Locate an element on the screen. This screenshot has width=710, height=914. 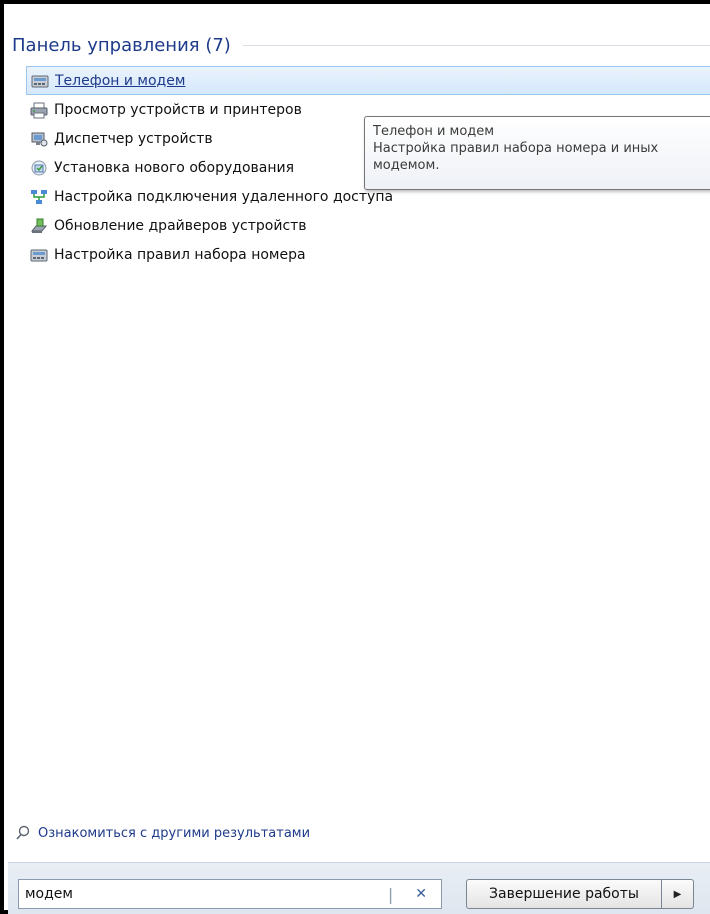
result-label: Обновление драйверов устройств is located at coordinates (180, 225).